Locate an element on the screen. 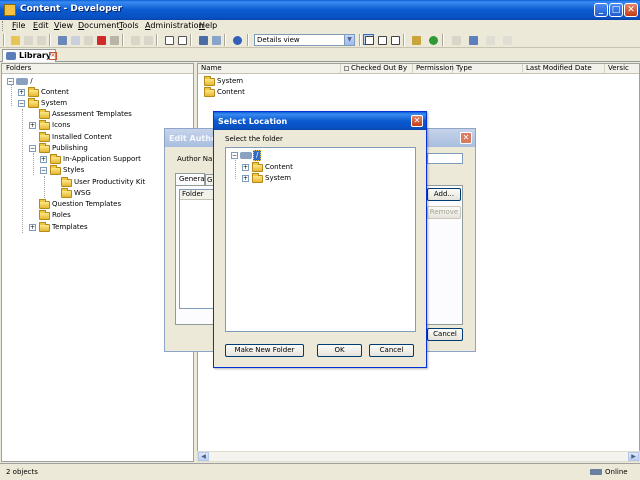  undo-icon is located at coordinates (134, 39).